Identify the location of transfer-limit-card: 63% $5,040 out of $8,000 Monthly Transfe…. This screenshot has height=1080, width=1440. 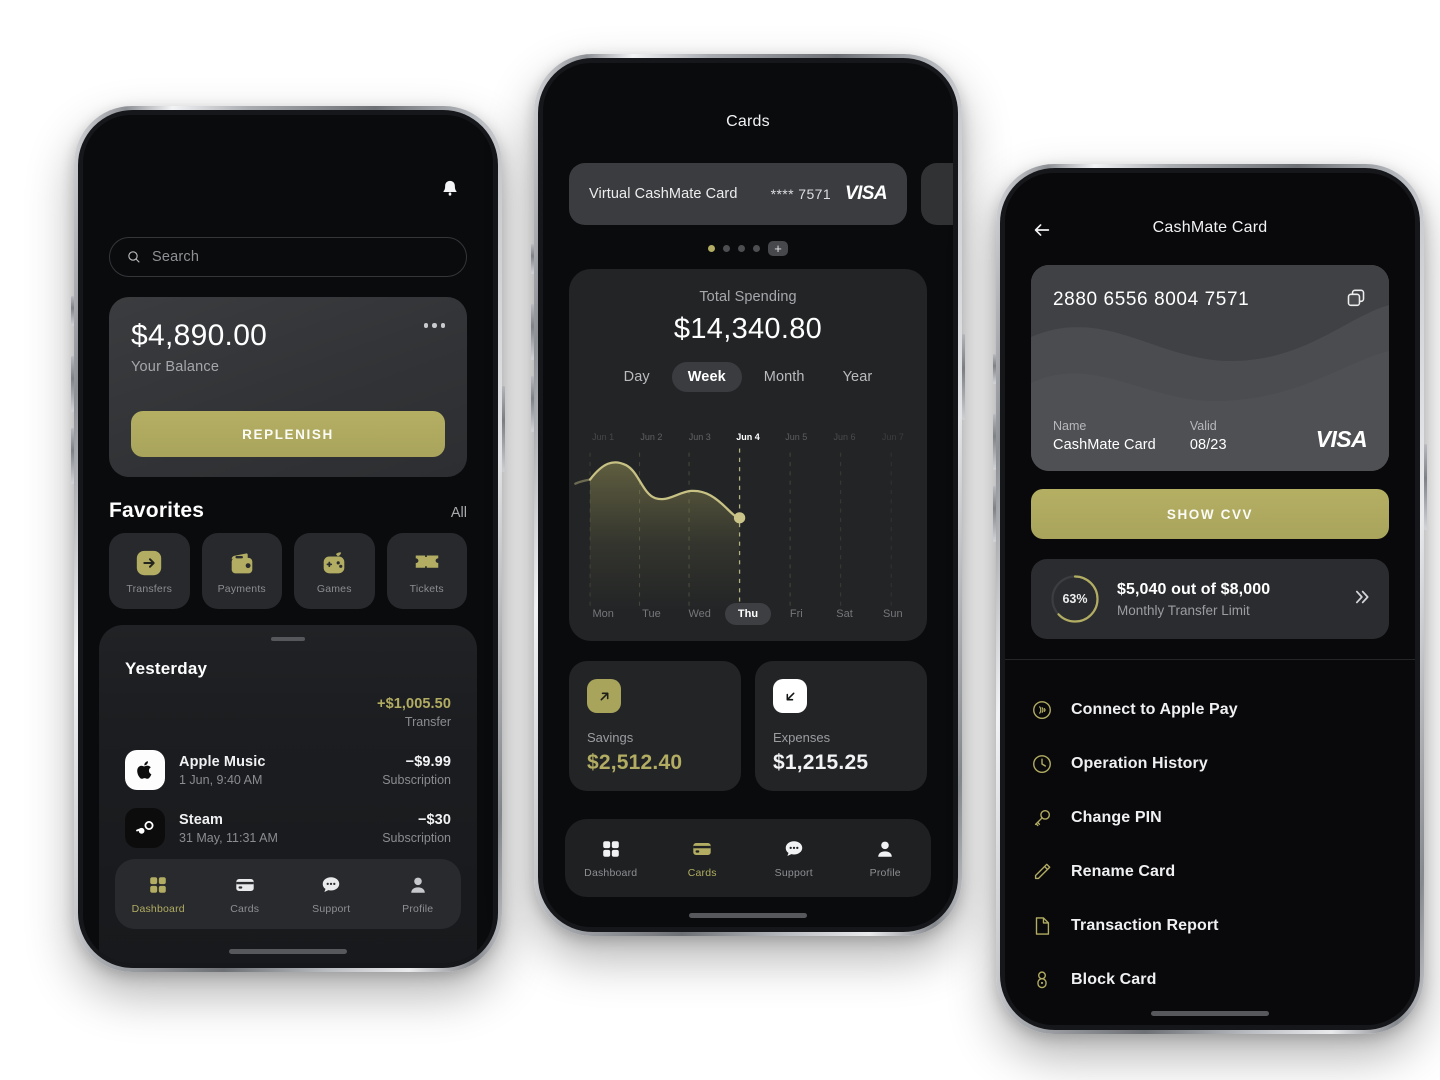
(1210, 599).